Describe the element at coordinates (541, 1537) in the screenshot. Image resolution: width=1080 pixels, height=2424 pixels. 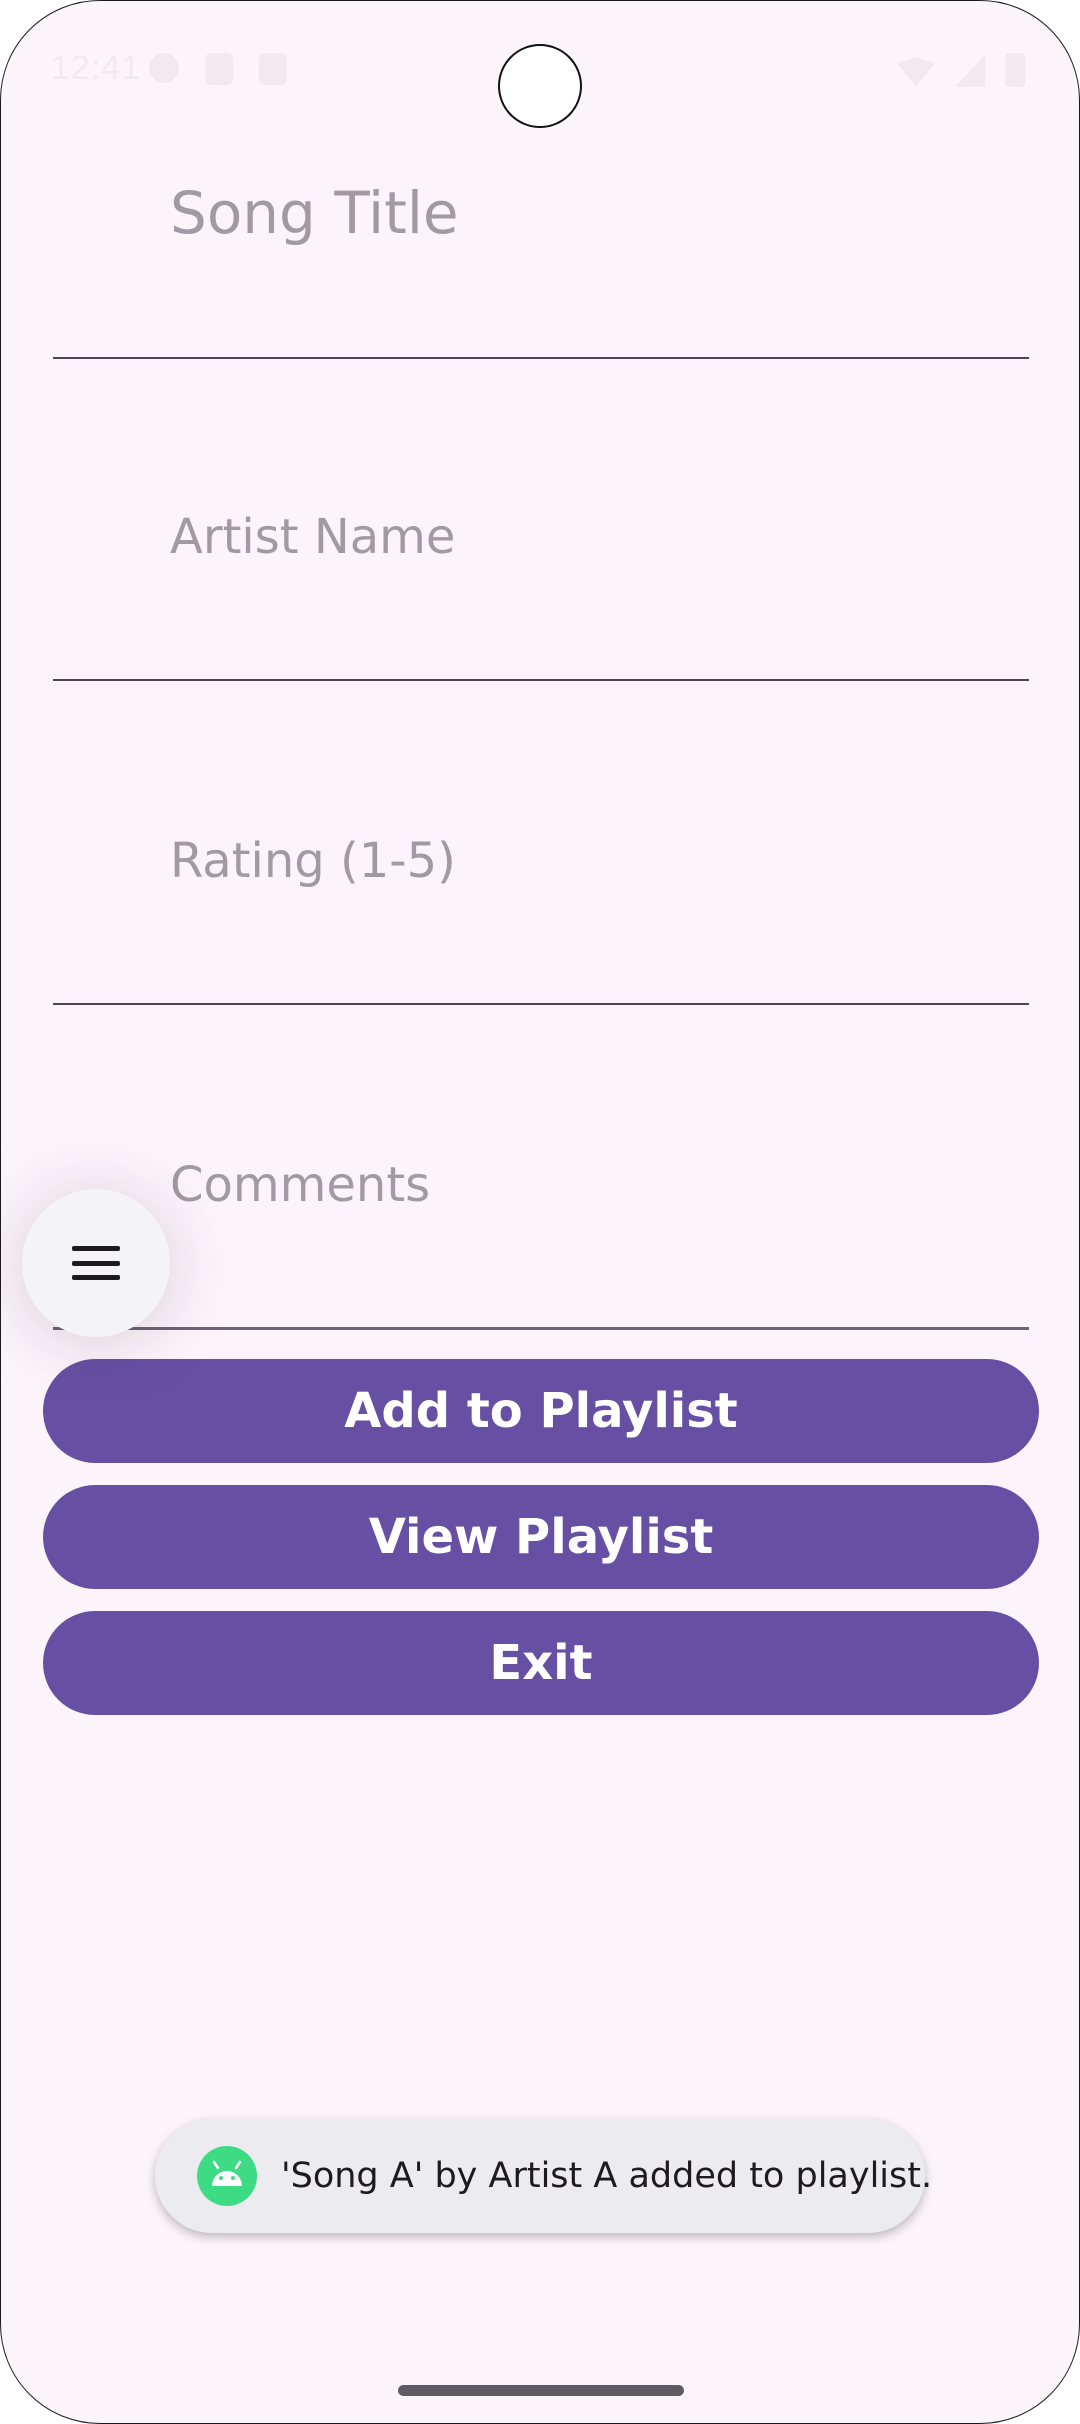
I see `view-playlist-button: View Playlist` at that location.